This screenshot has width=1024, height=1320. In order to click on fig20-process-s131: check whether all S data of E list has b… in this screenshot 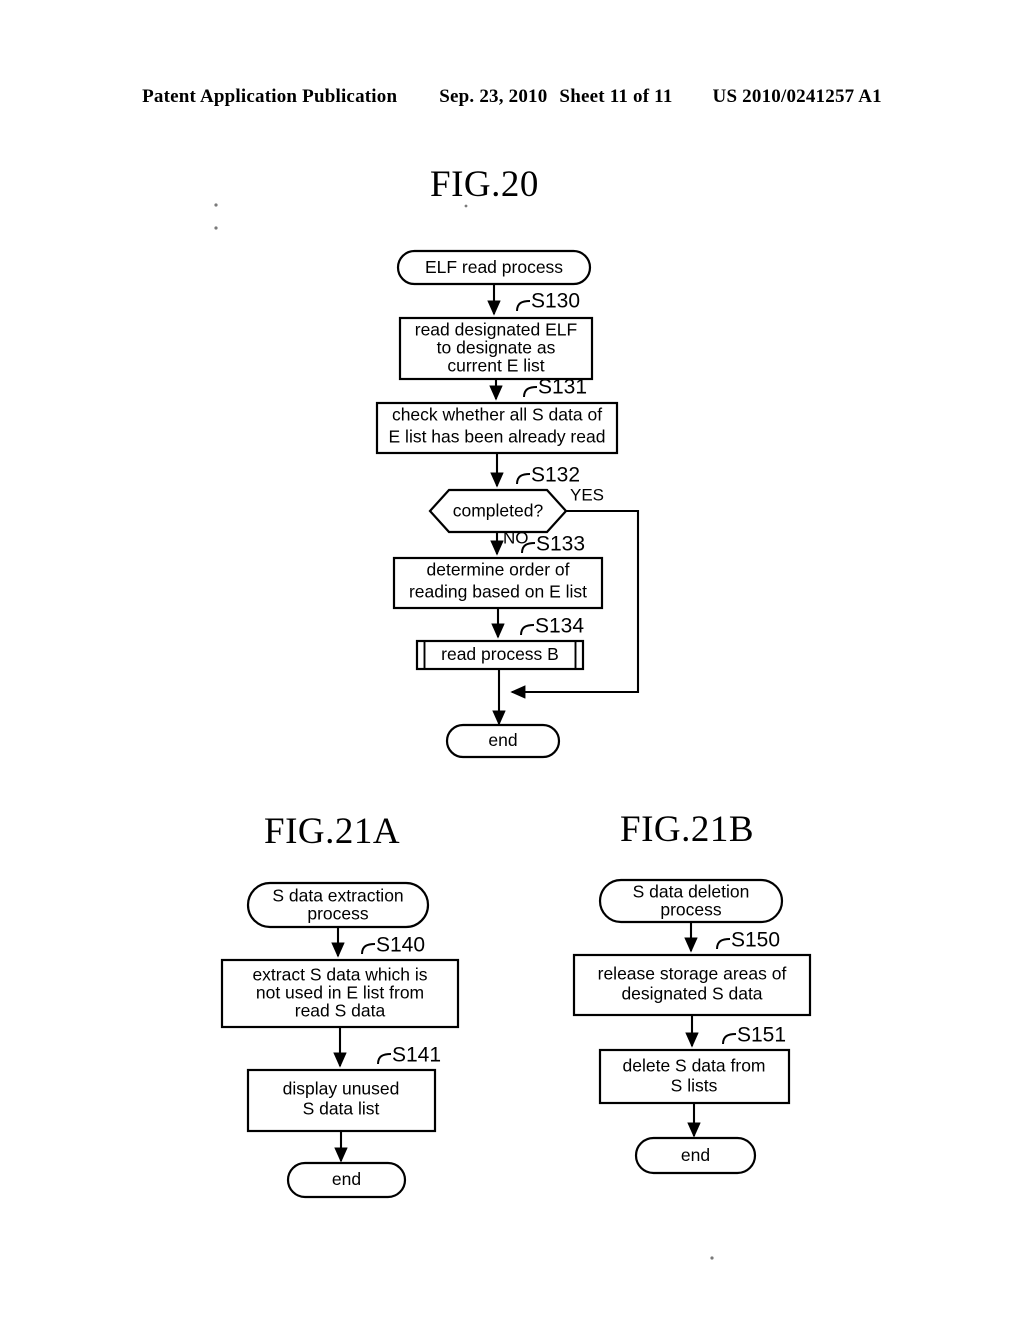, I will do `click(497, 428)`.